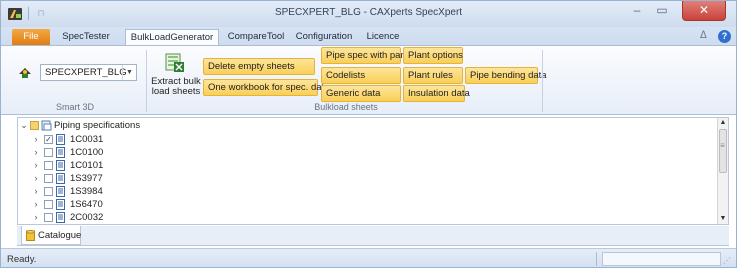  What do you see at coordinates (324, 37) in the screenshot?
I see `tab-configuration: Configuration` at bounding box center [324, 37].